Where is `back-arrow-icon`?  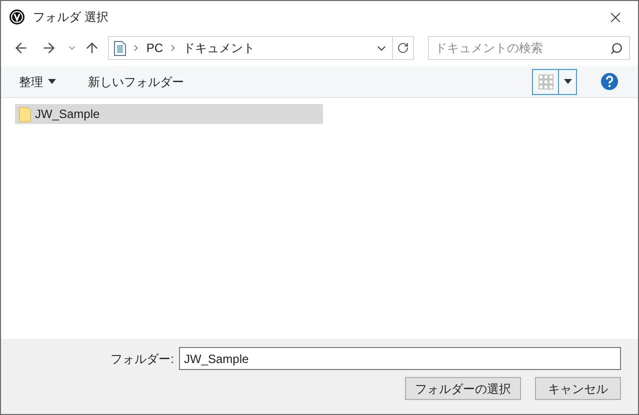 back-arrow-icon is located at coordinates (20, 48).